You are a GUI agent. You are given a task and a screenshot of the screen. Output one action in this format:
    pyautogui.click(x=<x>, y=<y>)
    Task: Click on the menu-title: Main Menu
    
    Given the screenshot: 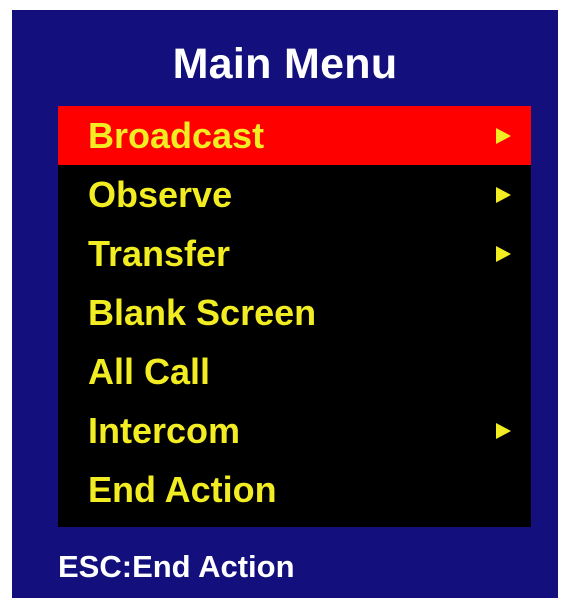 What is the action you would take?
    pyautogui.click(x=285, y=64)
    